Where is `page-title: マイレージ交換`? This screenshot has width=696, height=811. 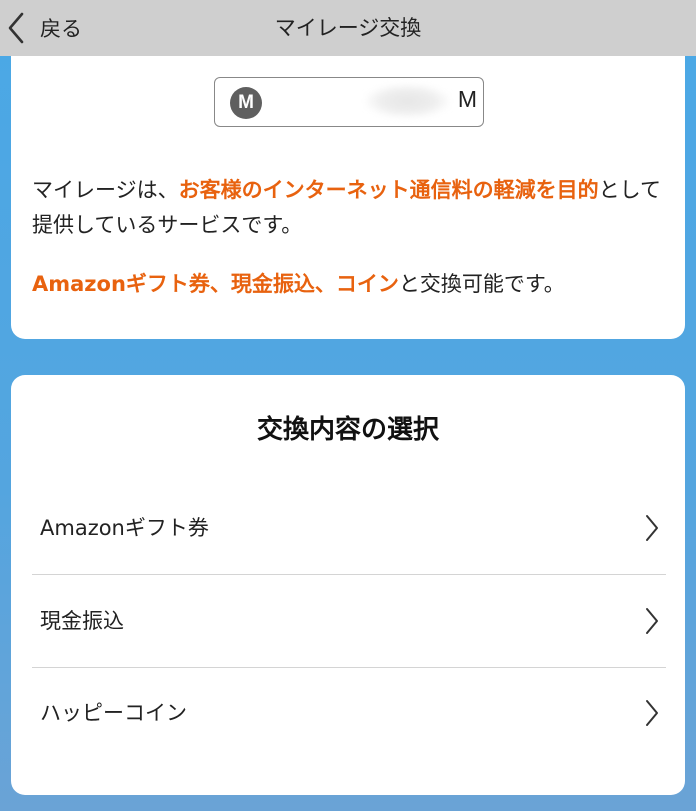 page-title: マイレージ交換 is located at coordinates (348, 28).